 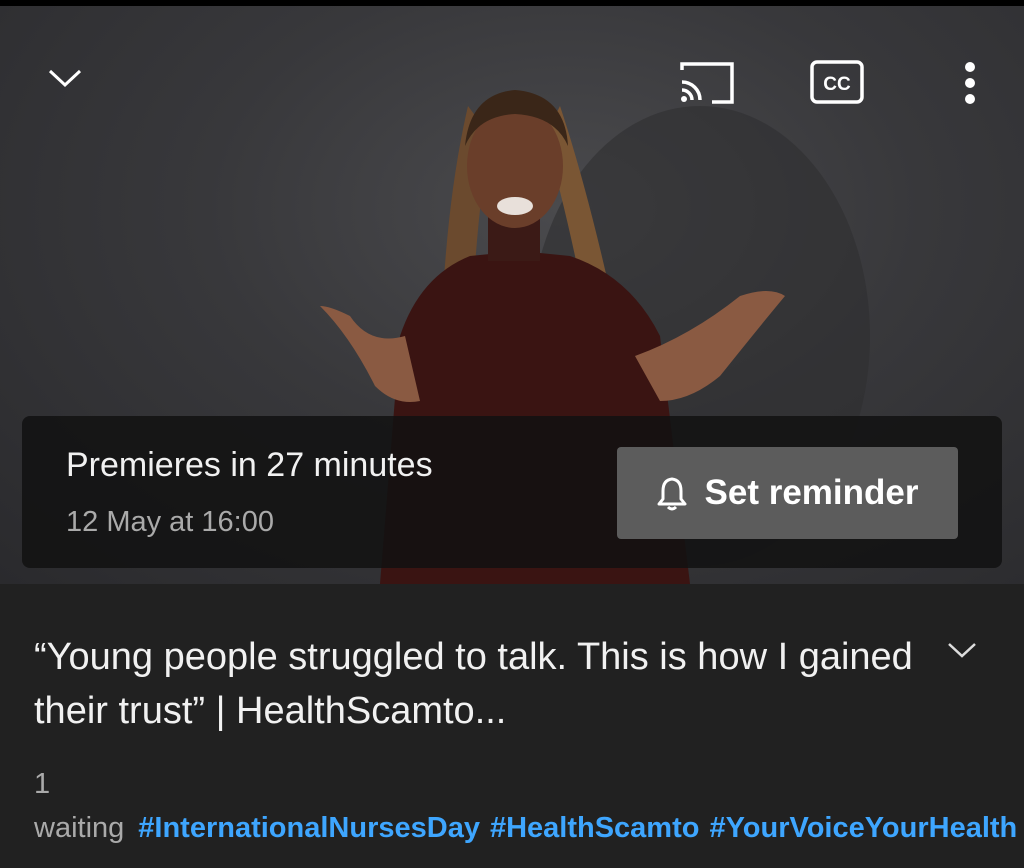 I want to click on waiting-count: 1 waiting, so click(x=79, y=806).